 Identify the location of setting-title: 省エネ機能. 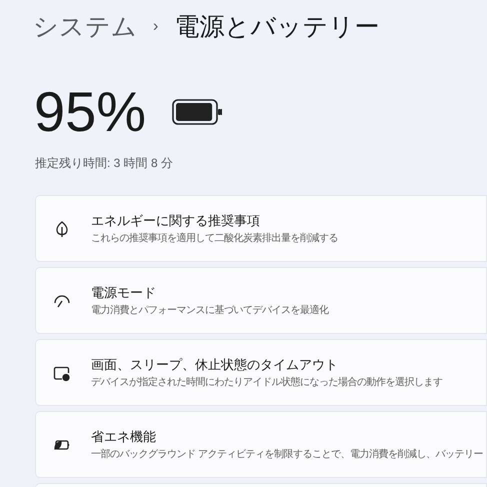
(124, 437).